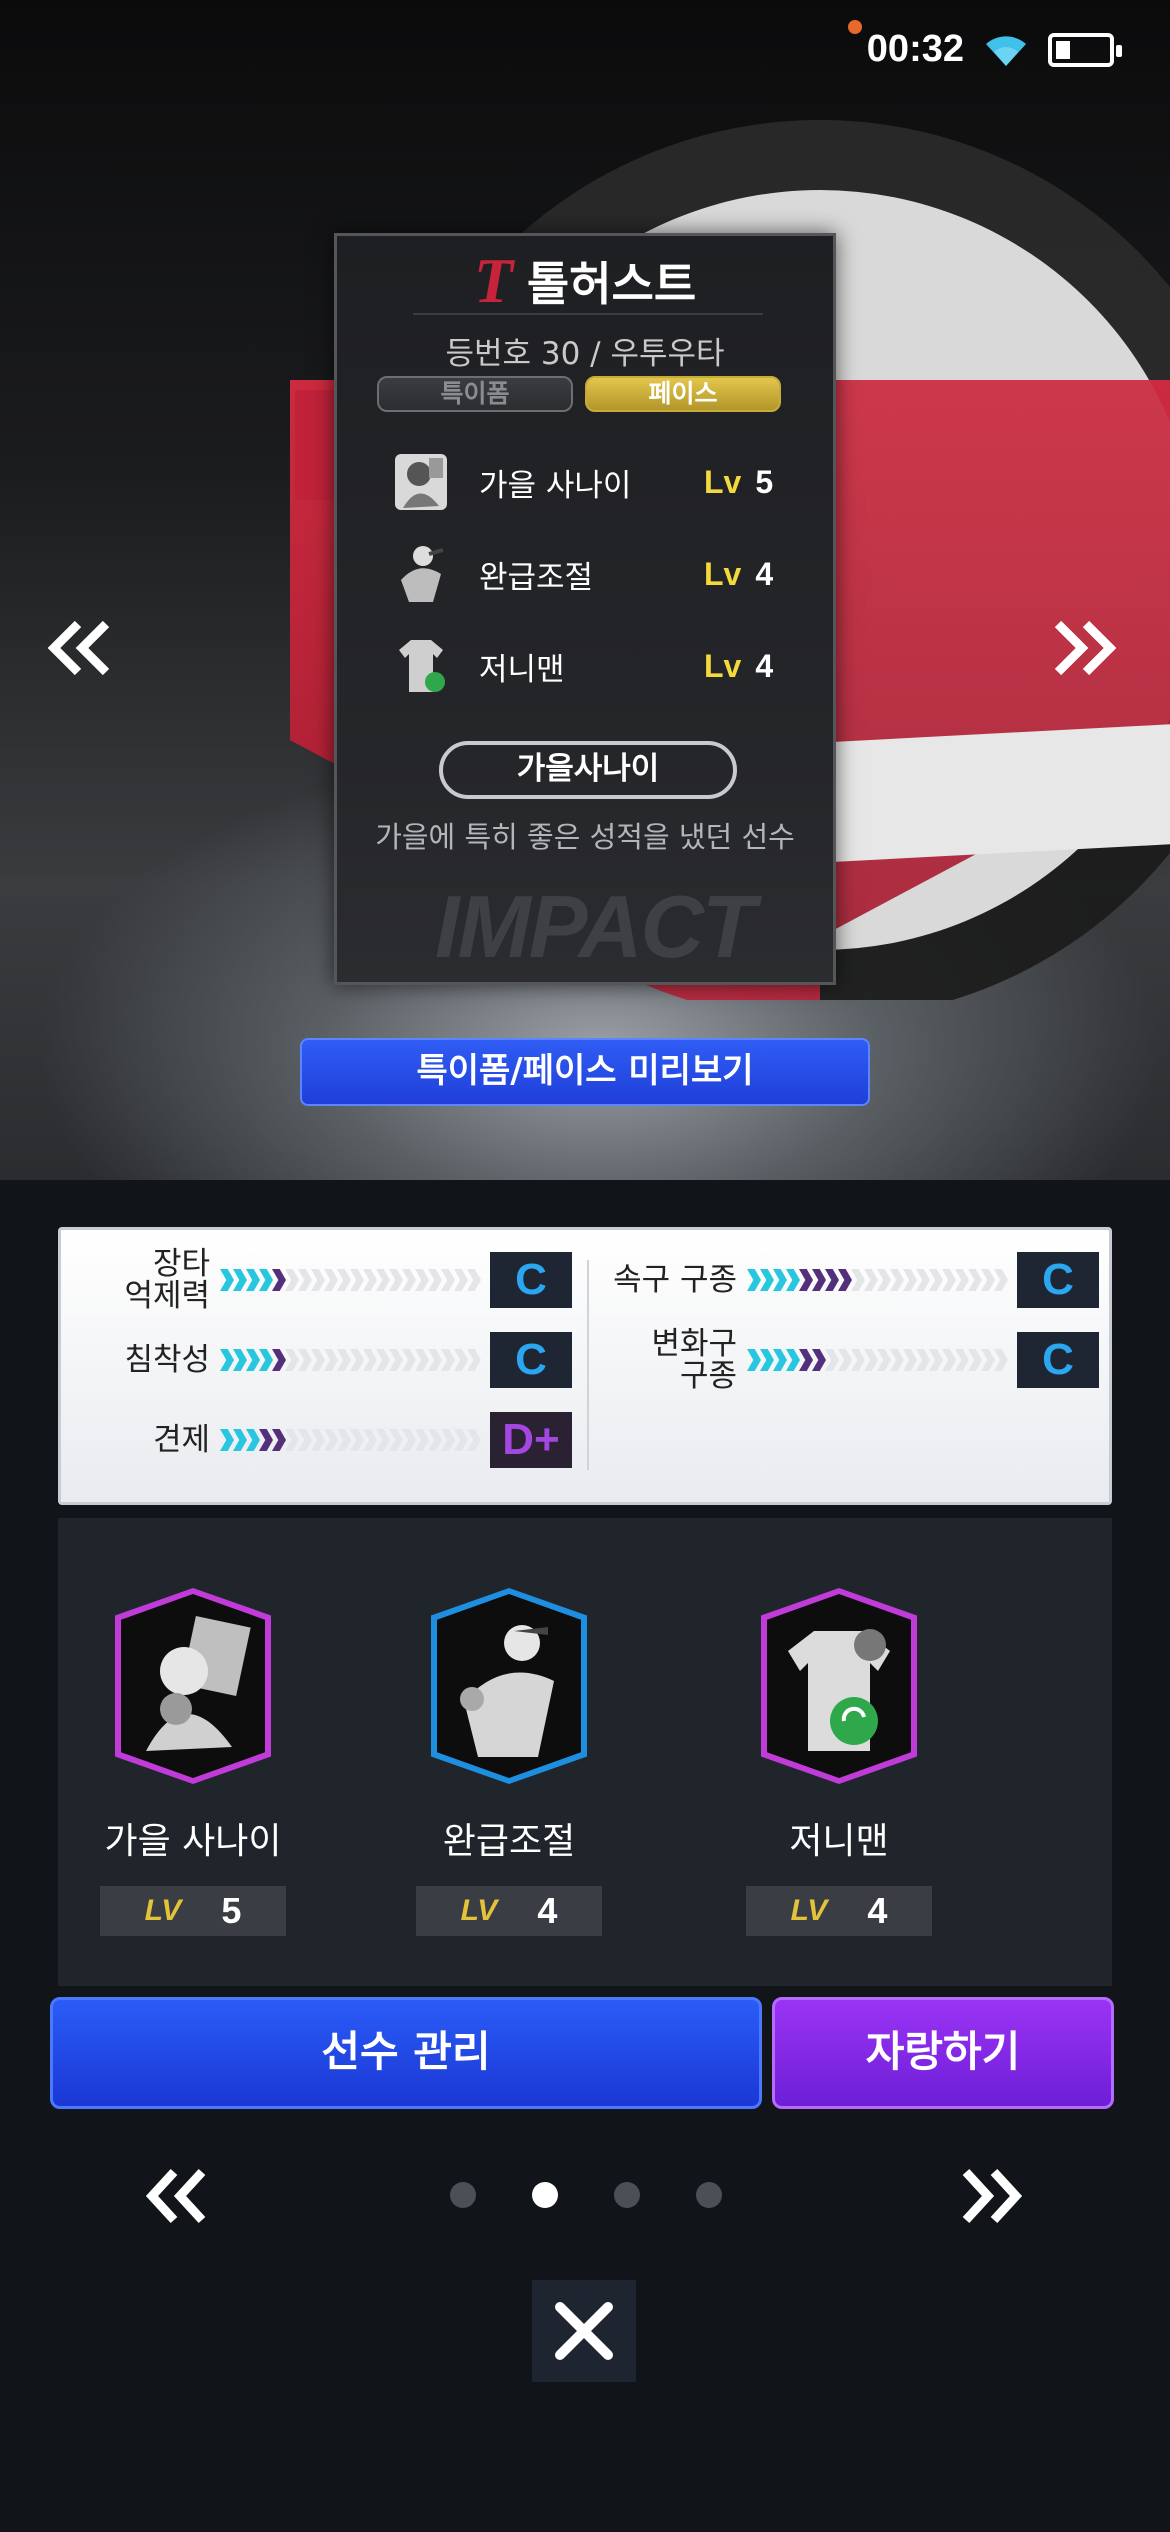 The height and width of the screenshot is (2532, 1170). Describe the element at coordinates (167, 1280) in the screenshot. I see `stat-label: 장타 억제력` at that location.